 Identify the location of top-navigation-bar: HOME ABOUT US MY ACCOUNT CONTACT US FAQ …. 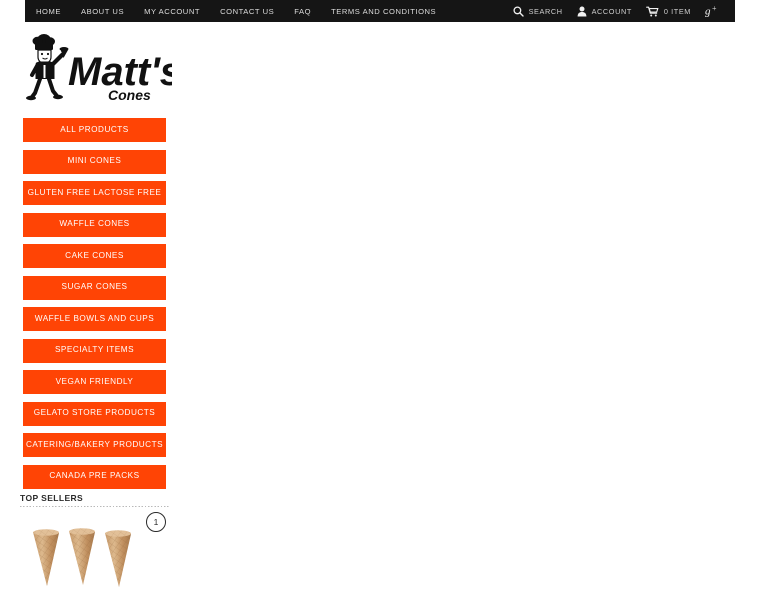
(380, 11).